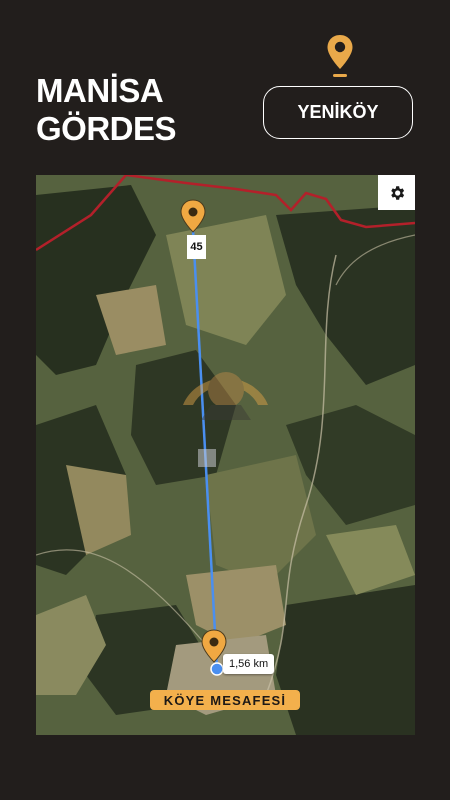  Describe the element at coordinates (249, 664) in the screenshot. I see `distance-label: 1,56 km` at that location.